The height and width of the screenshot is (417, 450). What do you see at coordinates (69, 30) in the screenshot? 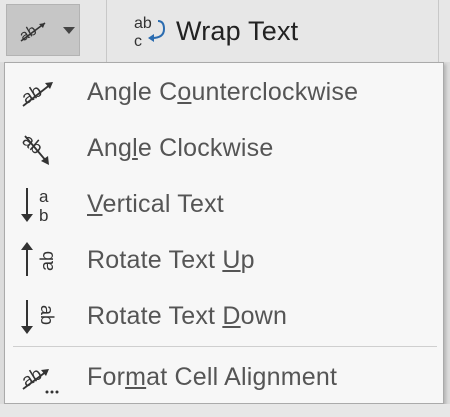
I see `chevron-down-icon` at bounding box center [69, 30].